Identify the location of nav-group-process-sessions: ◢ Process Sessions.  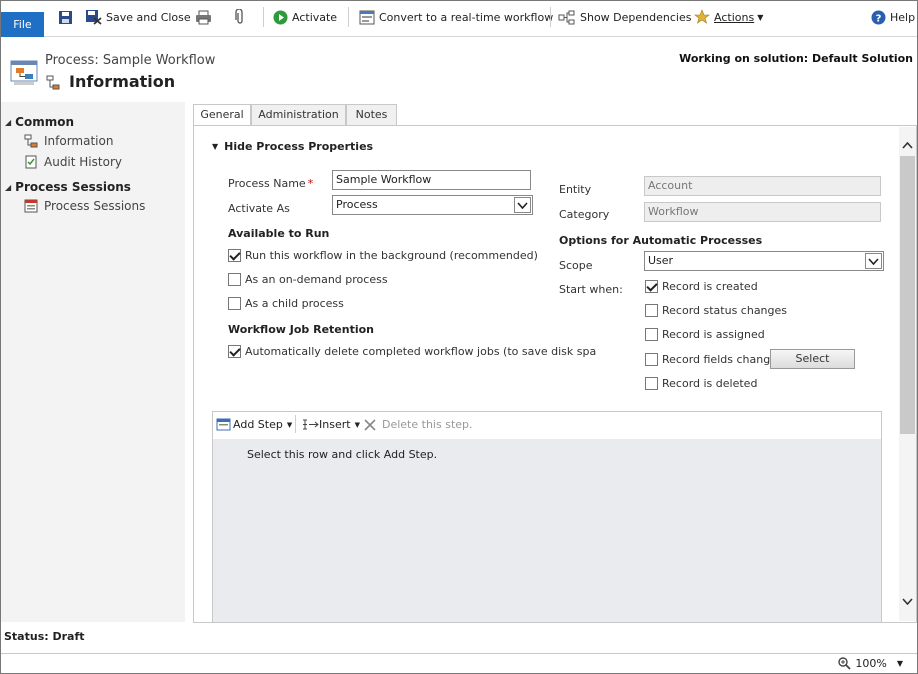
(68, 187).